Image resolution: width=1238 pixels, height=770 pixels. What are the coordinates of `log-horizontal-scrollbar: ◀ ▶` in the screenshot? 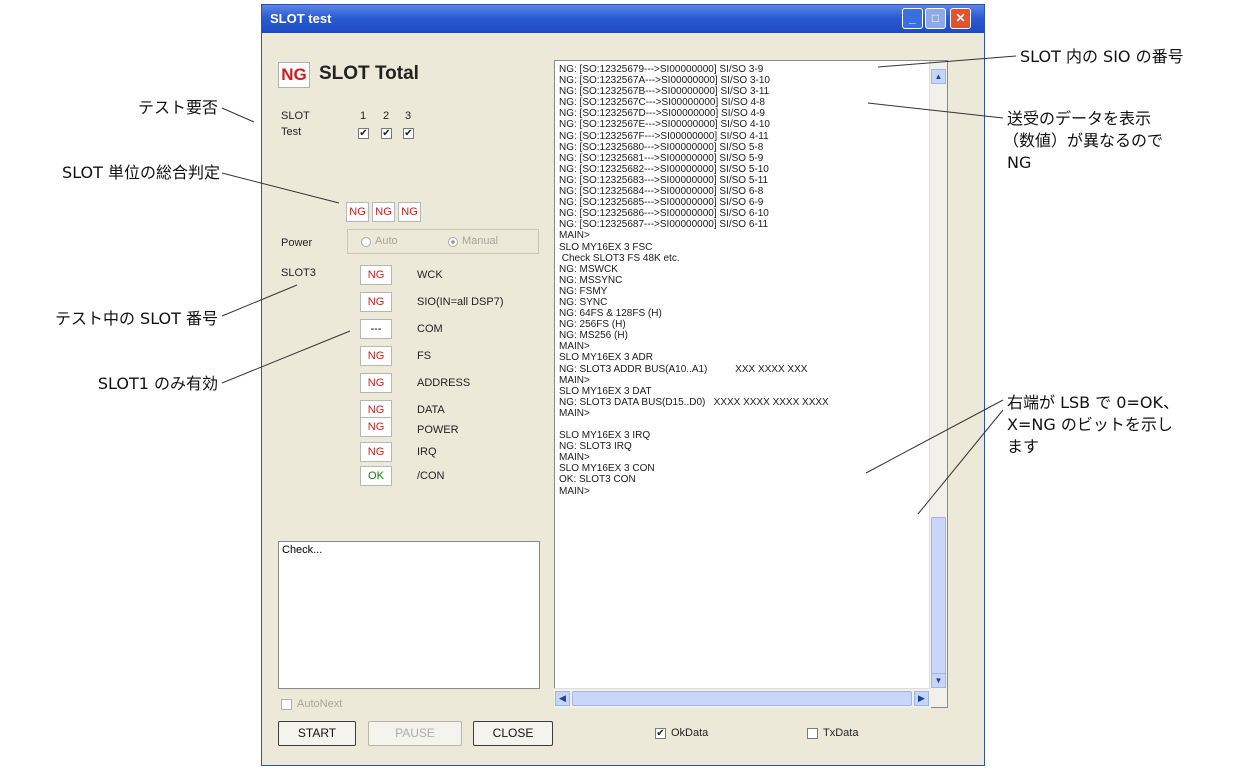 It's located at (742, 698).